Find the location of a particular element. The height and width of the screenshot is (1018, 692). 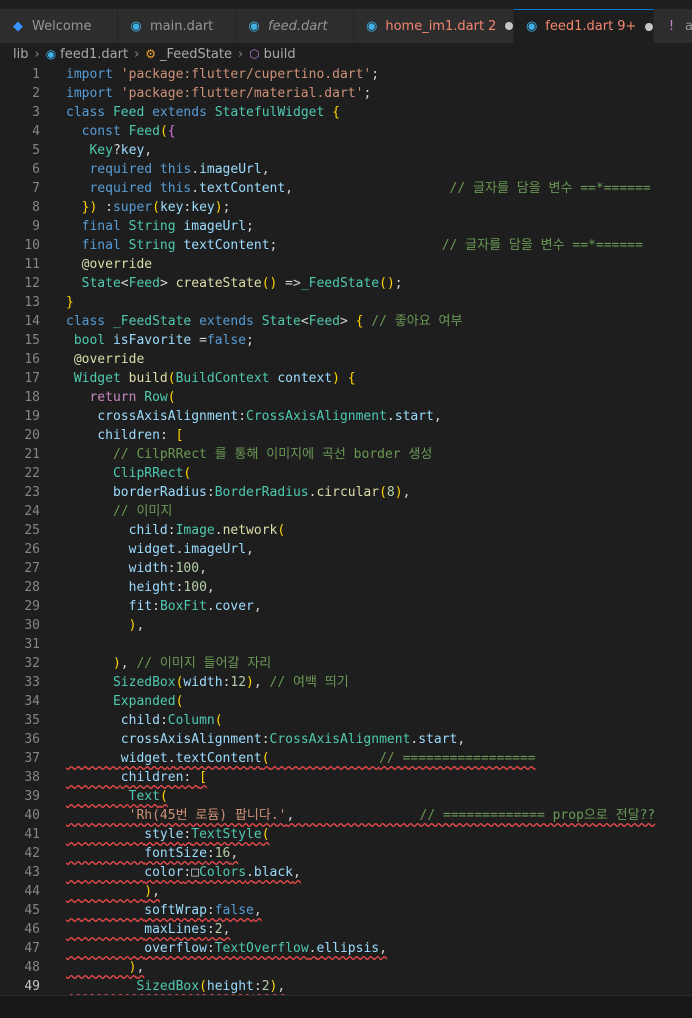

code-line: 29 fit:BoxFit.cover, is located at coordinates (346, 606).